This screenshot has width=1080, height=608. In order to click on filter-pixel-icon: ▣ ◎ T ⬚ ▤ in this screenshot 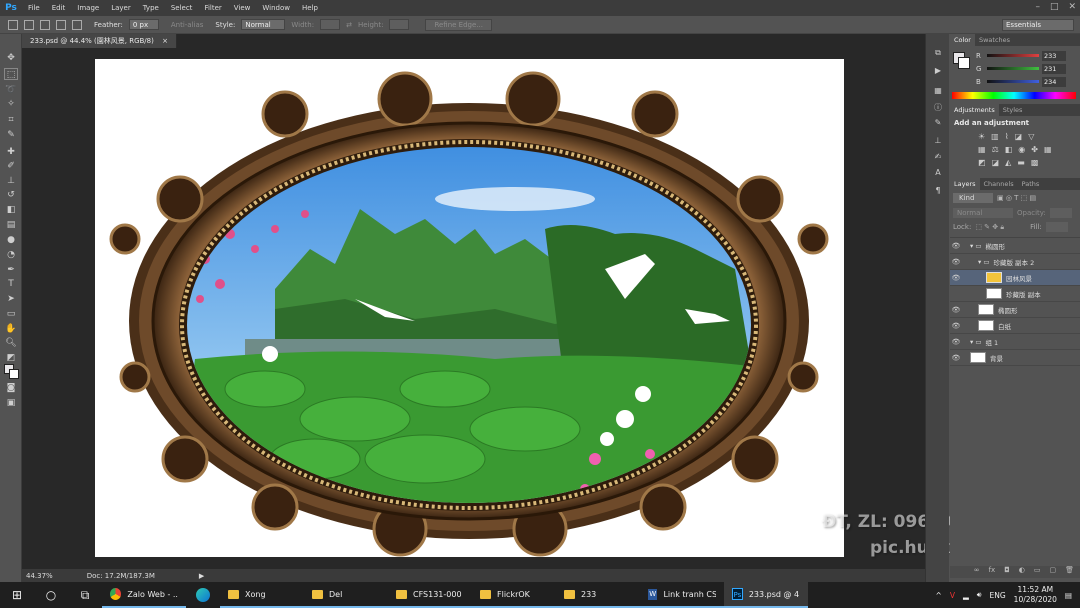, I will do `click(1016, 198)`.